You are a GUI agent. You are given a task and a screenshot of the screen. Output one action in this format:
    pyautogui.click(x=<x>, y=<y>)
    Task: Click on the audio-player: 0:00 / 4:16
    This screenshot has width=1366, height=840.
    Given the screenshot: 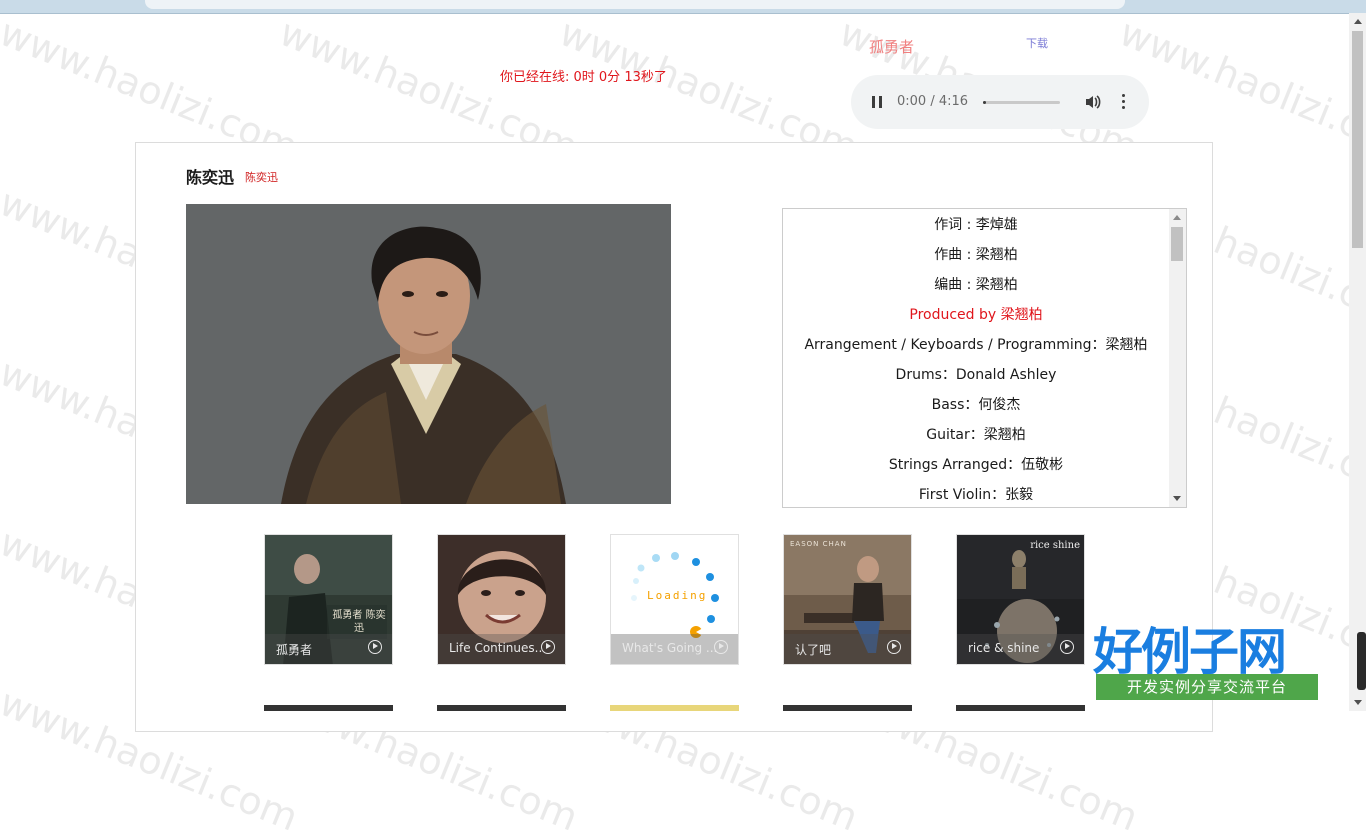 What is the action you would take?
    pyautogui.click(x=1000, y=102)
    